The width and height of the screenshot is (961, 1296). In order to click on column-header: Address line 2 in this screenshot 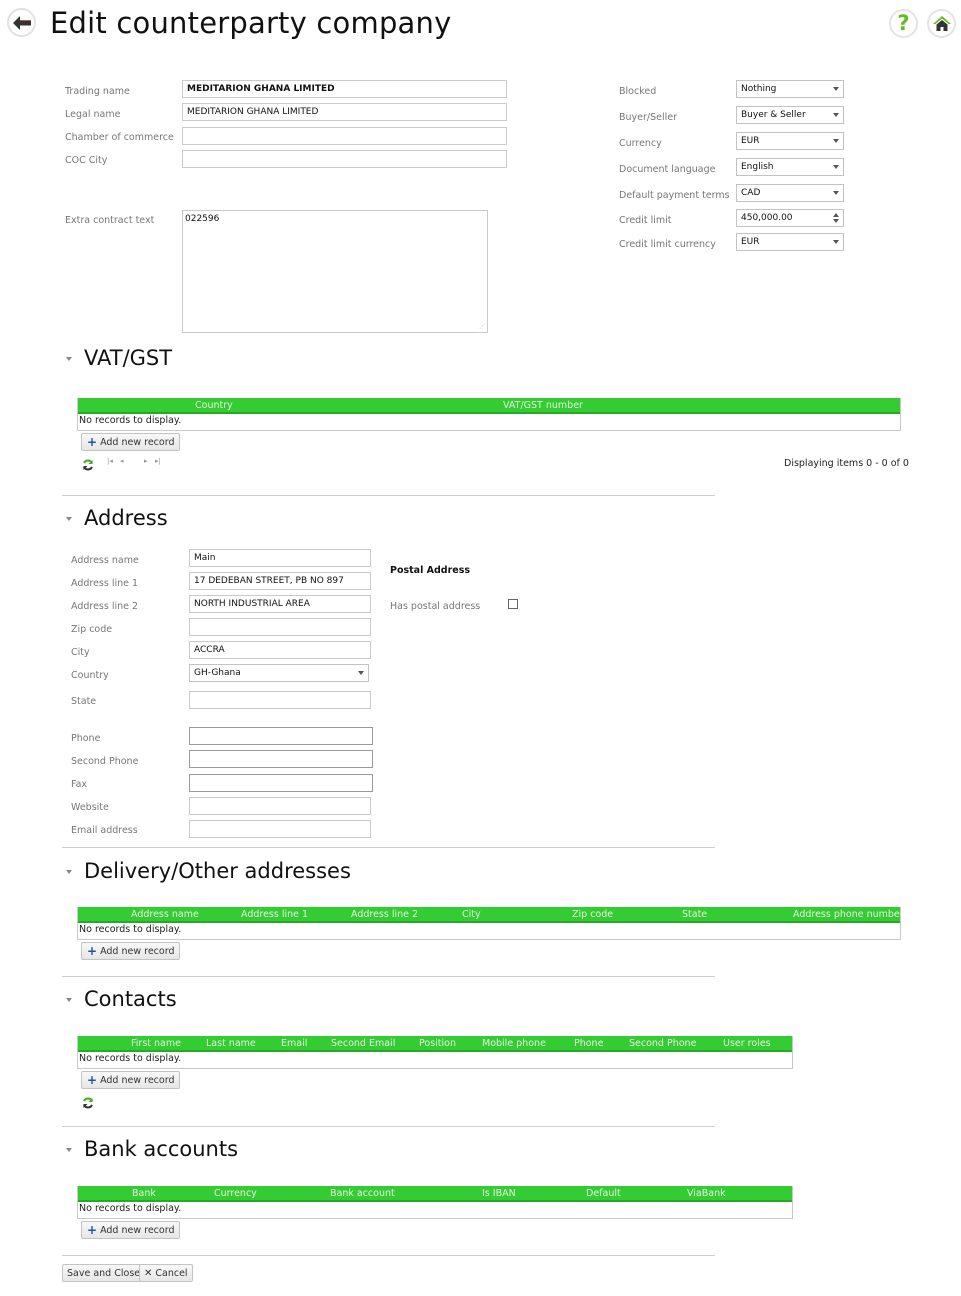, I will do `click(384, 914)`.